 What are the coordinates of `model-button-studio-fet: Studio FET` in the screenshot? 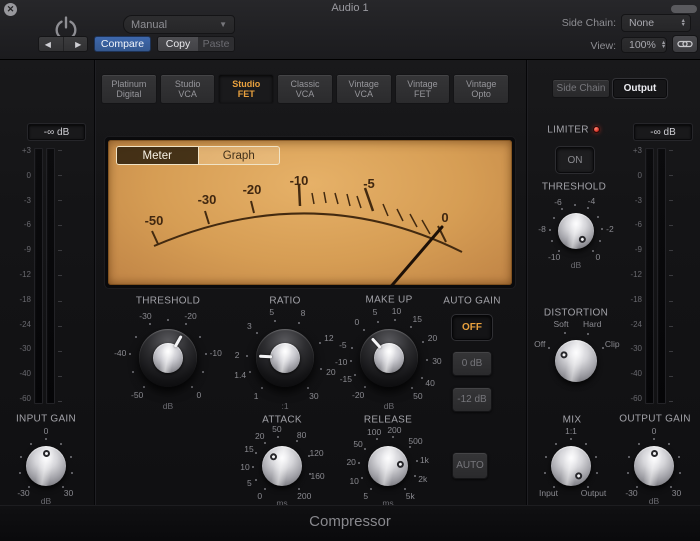 It's located at (246, 89).